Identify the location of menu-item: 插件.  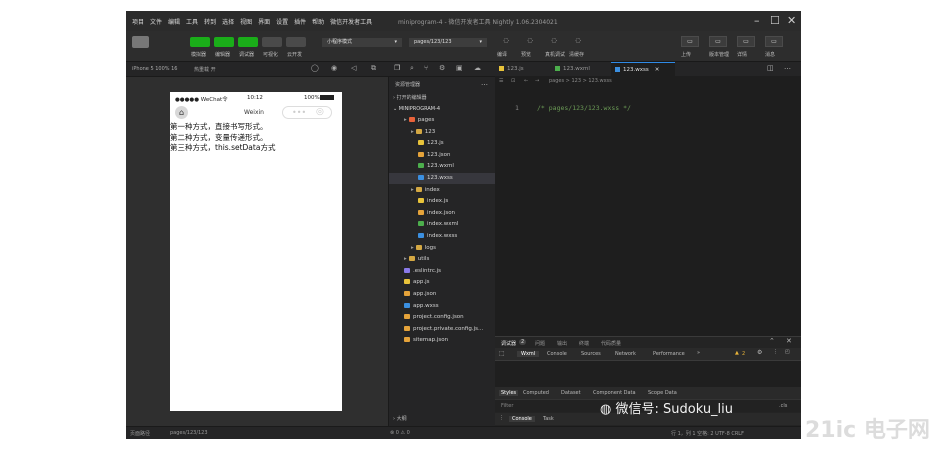
(300, 21).